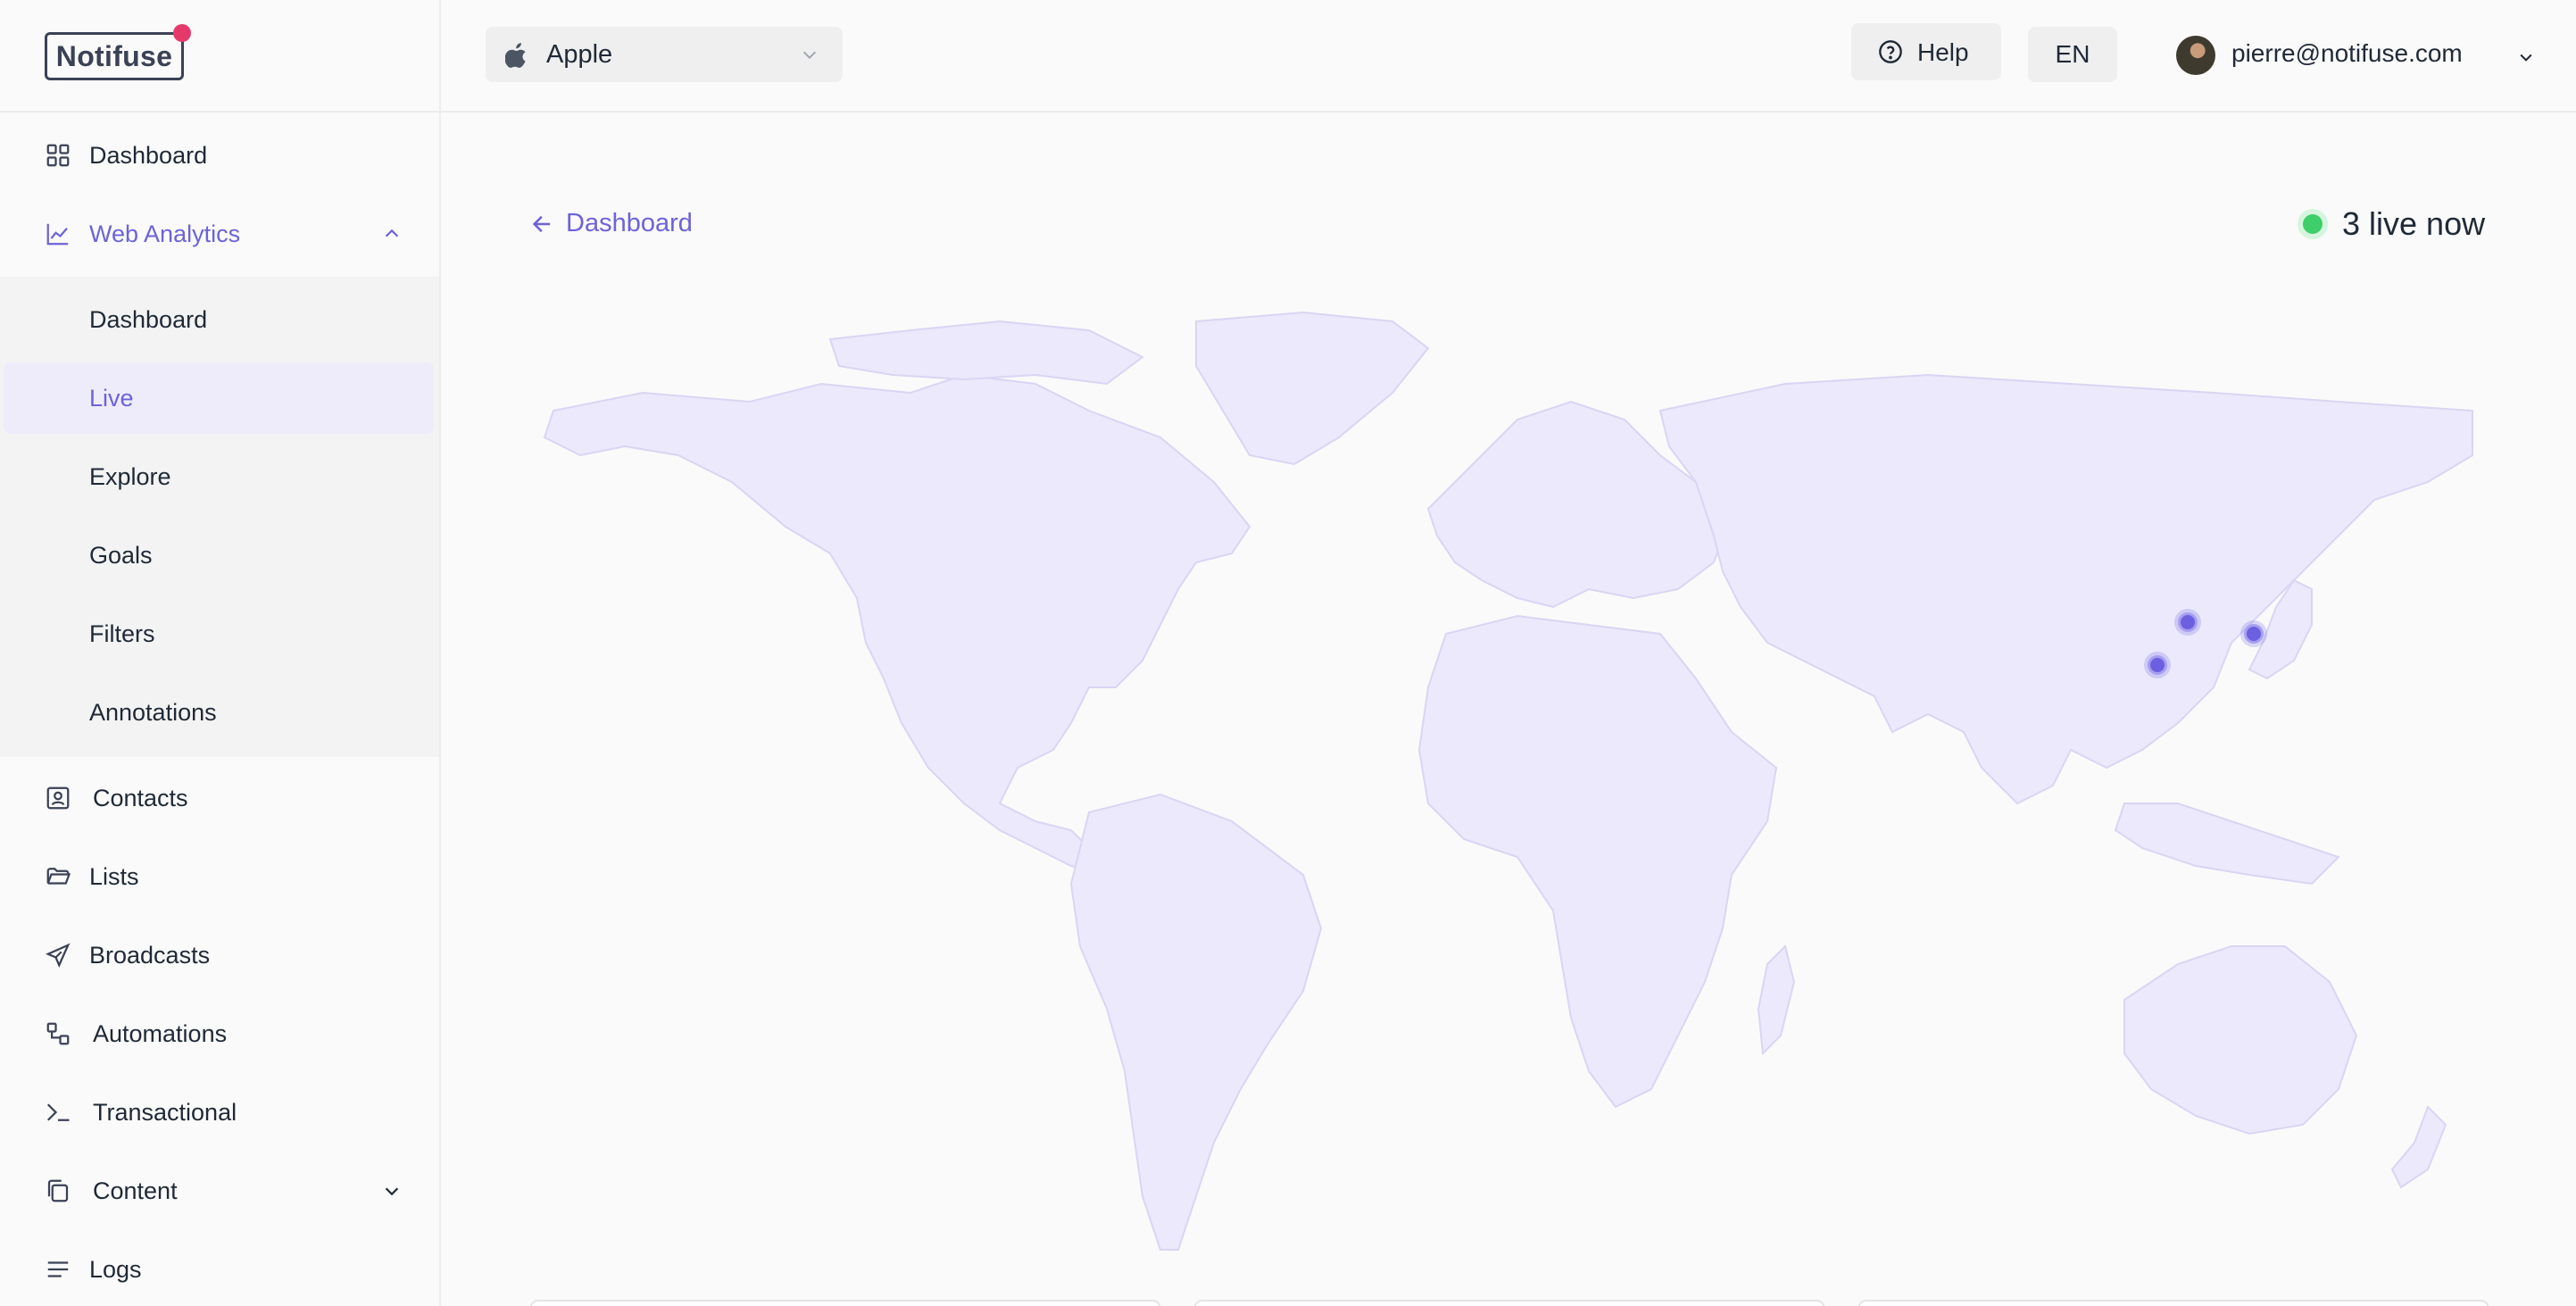 This screenshot has width=2576, height=1306. I want to click on chevron-up-icon, so click(392, 233).